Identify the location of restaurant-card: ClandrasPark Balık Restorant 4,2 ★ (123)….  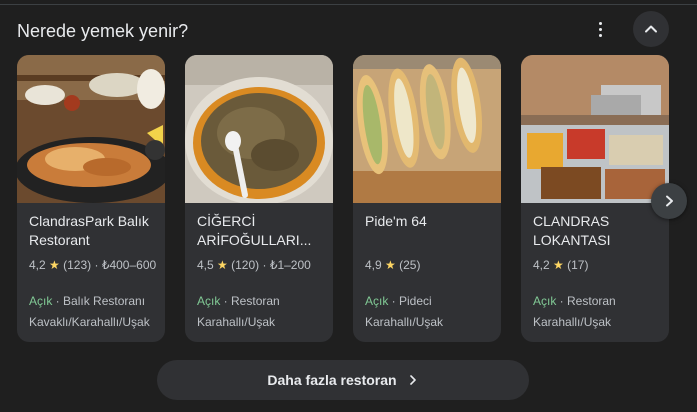
(91, 198).